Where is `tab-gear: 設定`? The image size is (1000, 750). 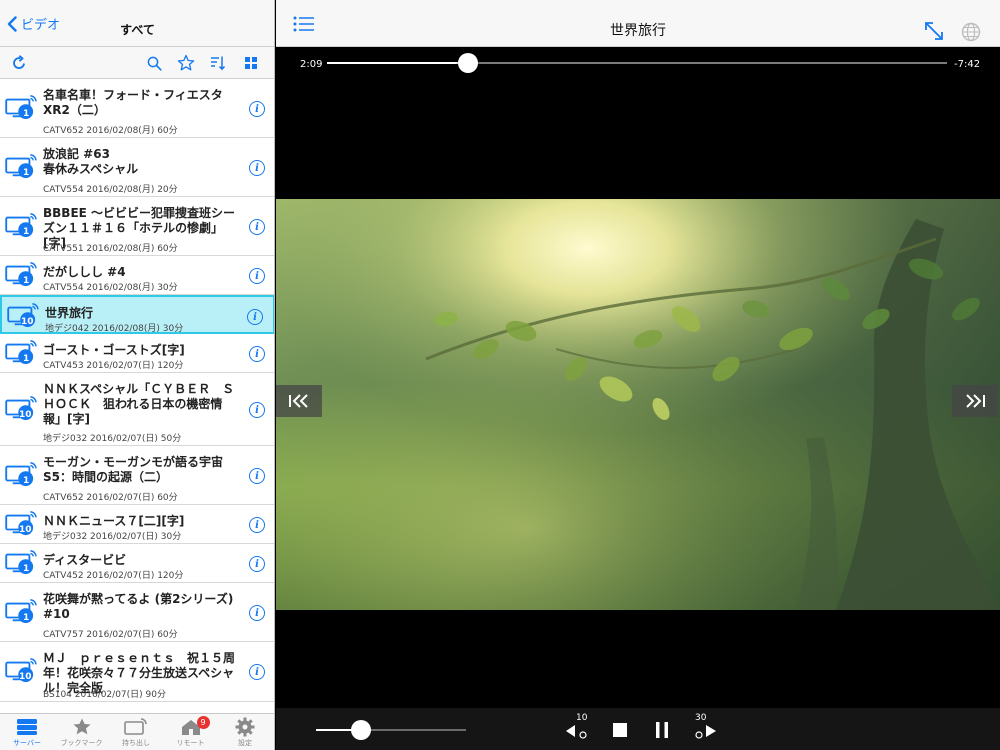 tab-gear: 設定 is located at coordinates (245, 732).